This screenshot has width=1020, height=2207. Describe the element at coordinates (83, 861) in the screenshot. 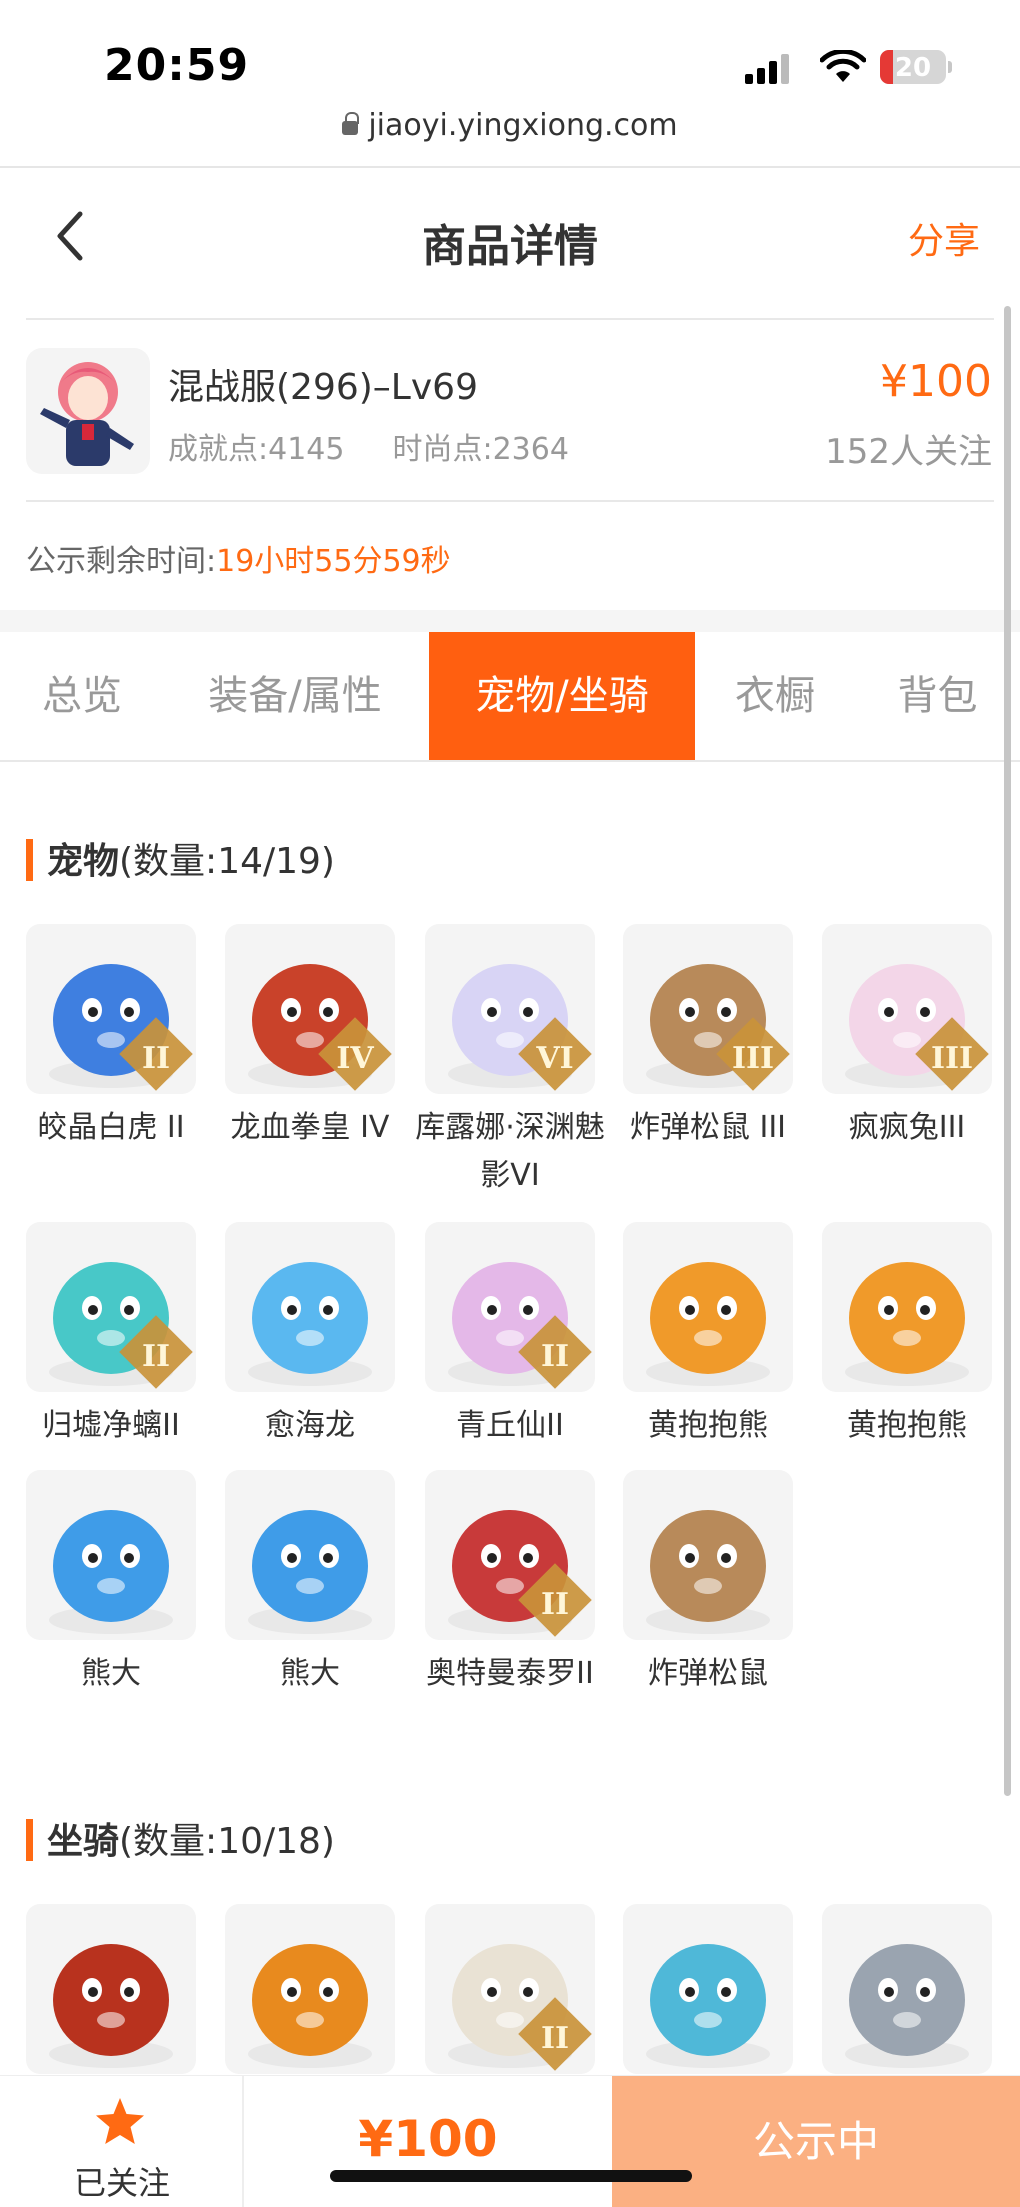

I see `pets-title: 宠物` at that location.